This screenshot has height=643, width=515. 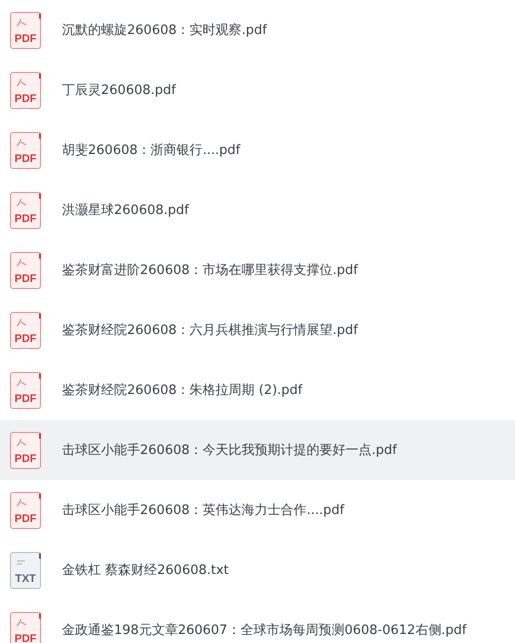 I want to click on file-row: PDF 鉴茶财富进阶260608：市场在哪里获得支撑位.pdf, so click(x=257, y=270).